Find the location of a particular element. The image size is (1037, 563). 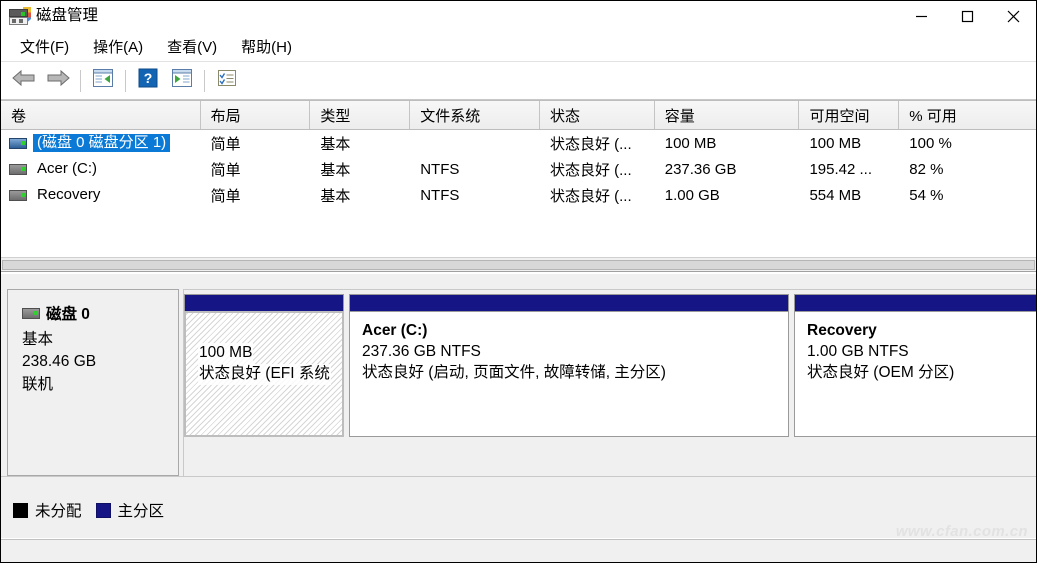

partition-size: 1.00 GB NTFS is located at coordinates (858, 351).